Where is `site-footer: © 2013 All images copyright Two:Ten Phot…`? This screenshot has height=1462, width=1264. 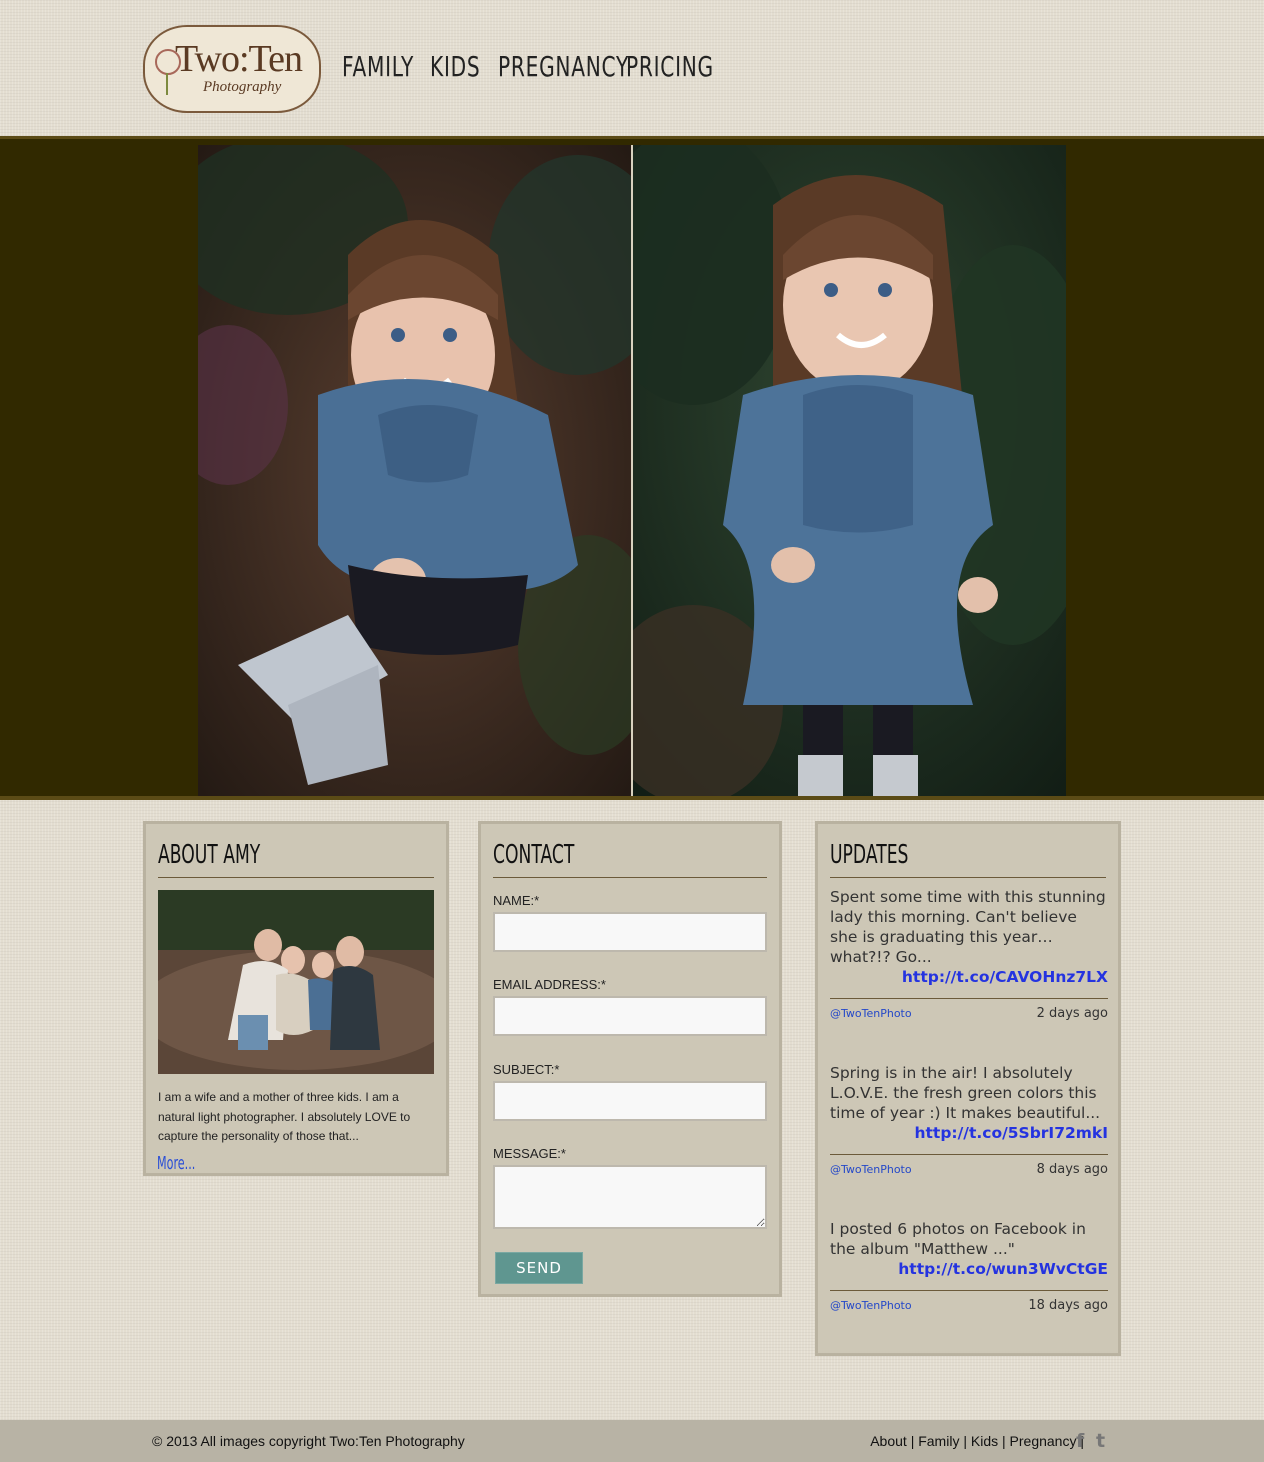 site-footer: © 2013 All images copyright Two:Ten Phot… is located at coordinates (632, 1441).